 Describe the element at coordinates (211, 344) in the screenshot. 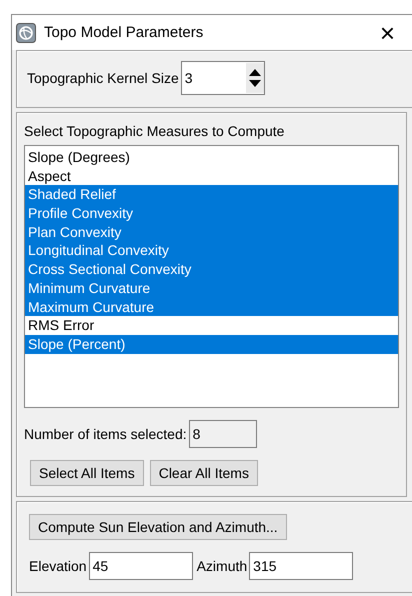

I see `list-item: Slope (Percent)` at that location.